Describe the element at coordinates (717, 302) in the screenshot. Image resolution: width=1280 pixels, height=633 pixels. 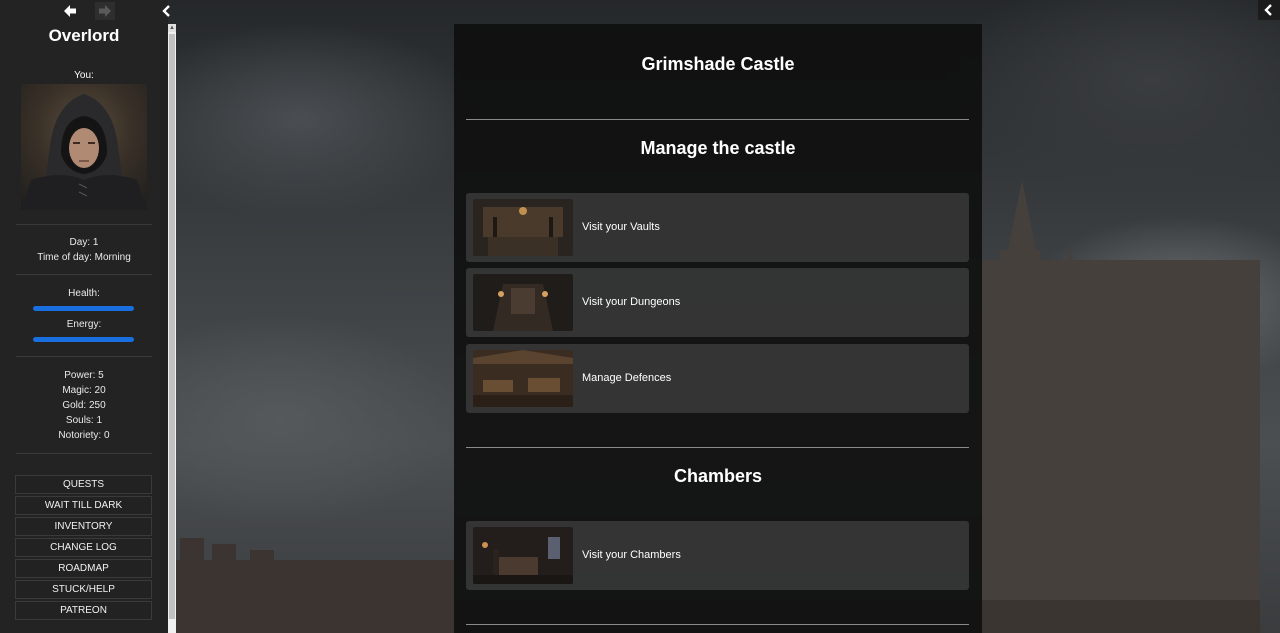
I see `visit-dungeons-card: Visit your Dungeons` at that location.